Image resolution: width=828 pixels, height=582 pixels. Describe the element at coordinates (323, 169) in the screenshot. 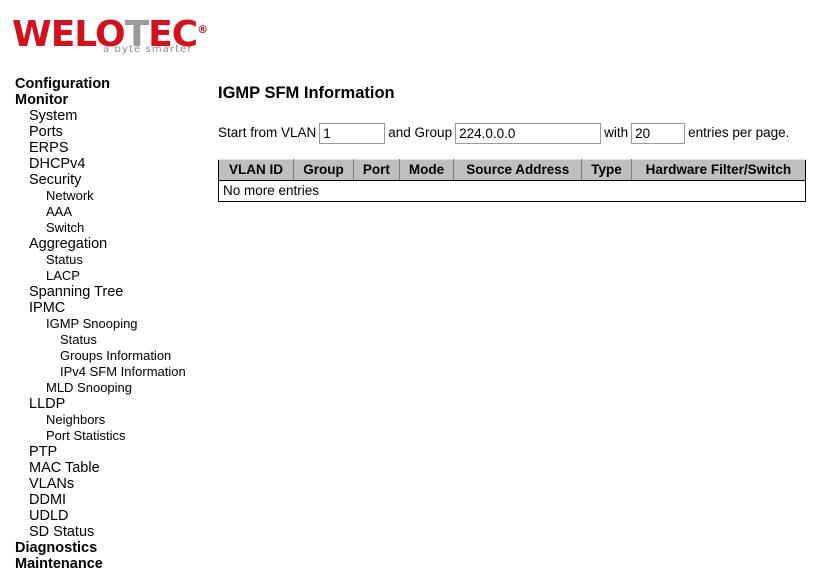

I see `column-header-group: Group` at that location.